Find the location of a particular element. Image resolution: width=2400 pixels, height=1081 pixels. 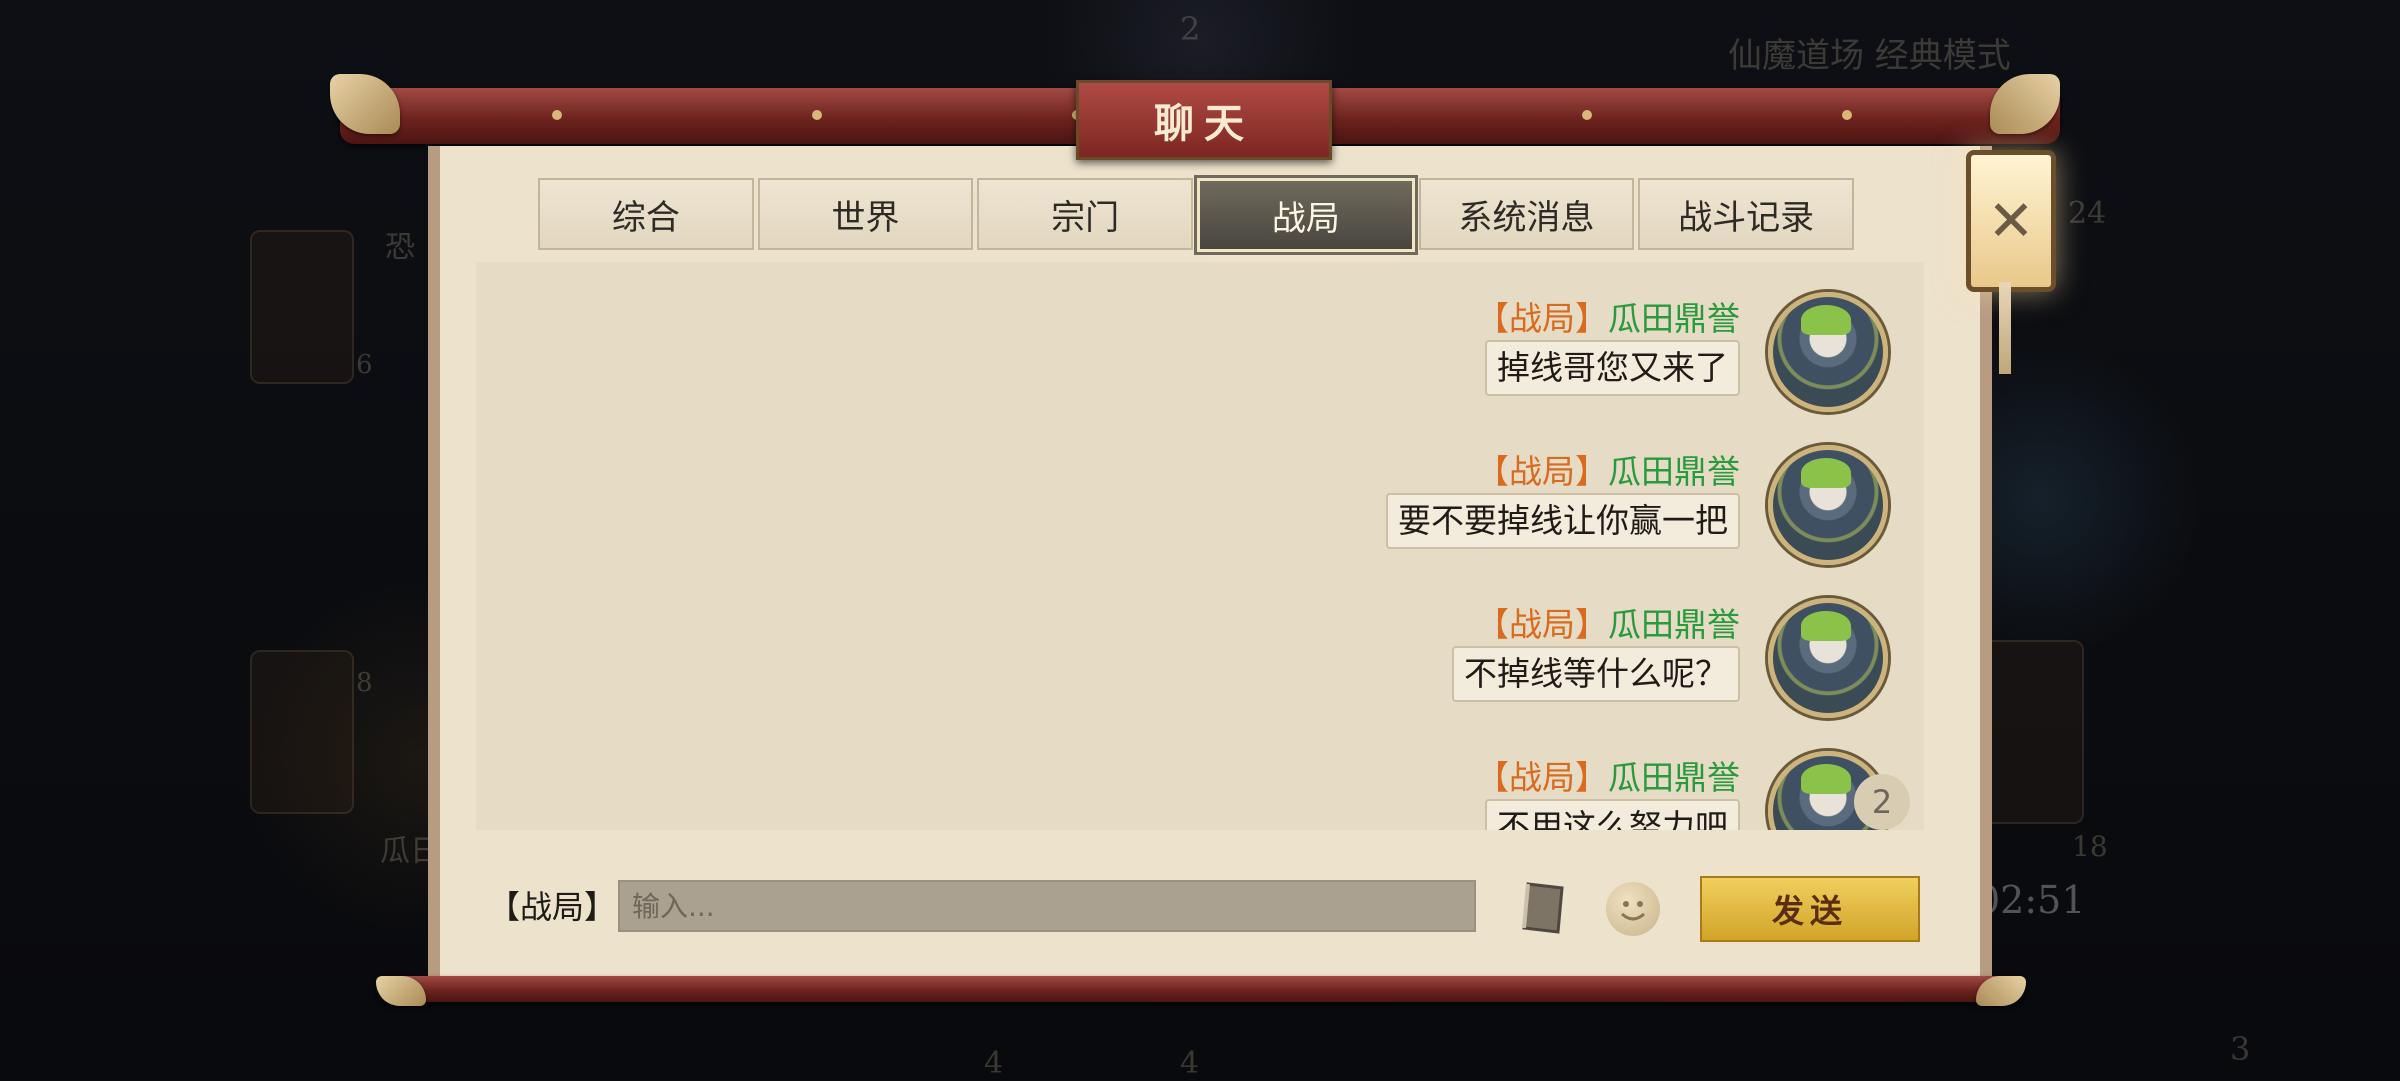

tab-battle-log: 战斗记录 is located at coordinates (1746, 214).